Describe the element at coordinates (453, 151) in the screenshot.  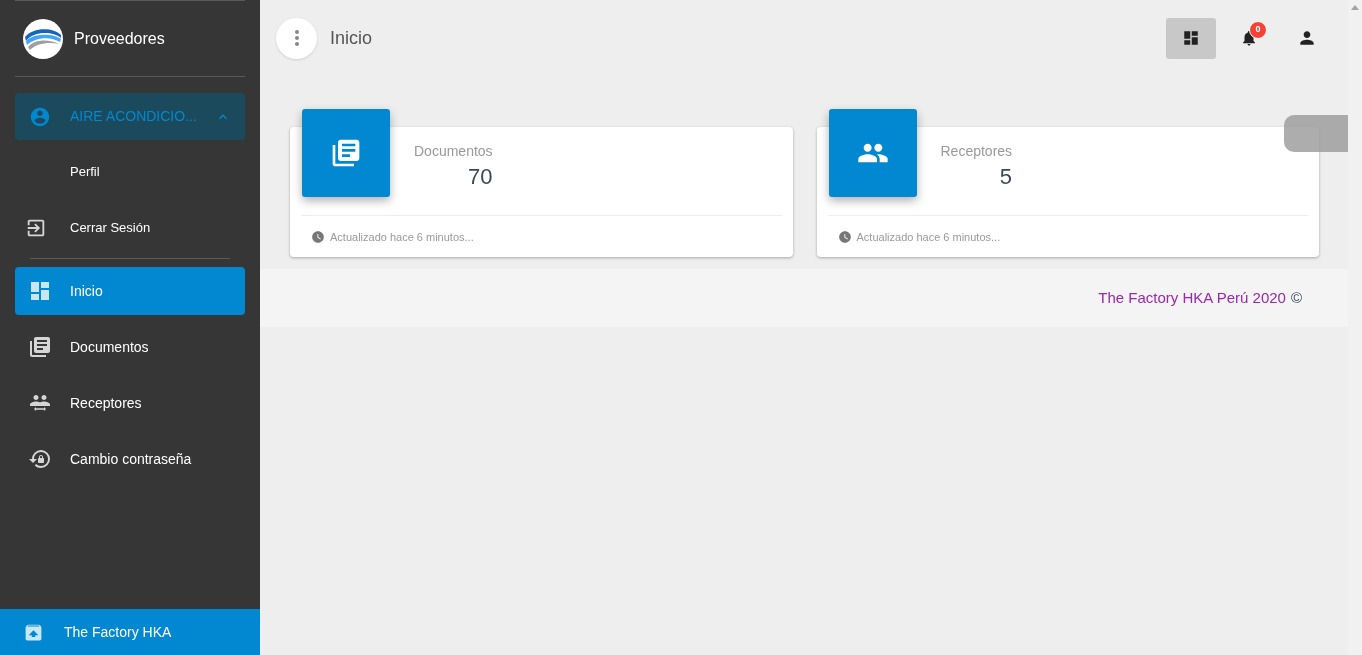
I see `card-title: Documentos` at that location.